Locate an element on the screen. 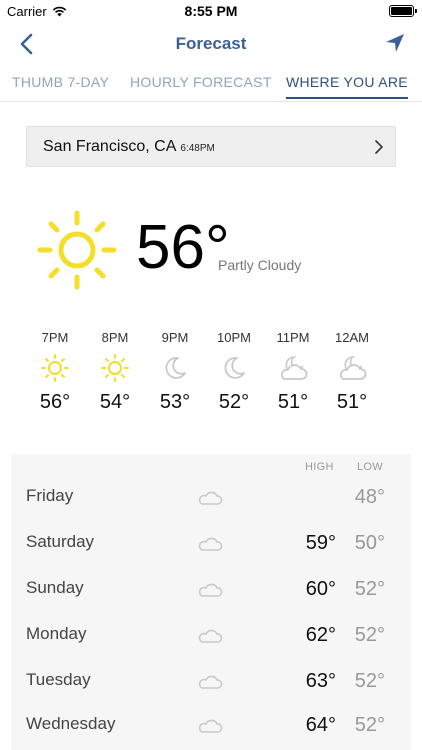  day-high: 64° is located at coordinates (320, 725).